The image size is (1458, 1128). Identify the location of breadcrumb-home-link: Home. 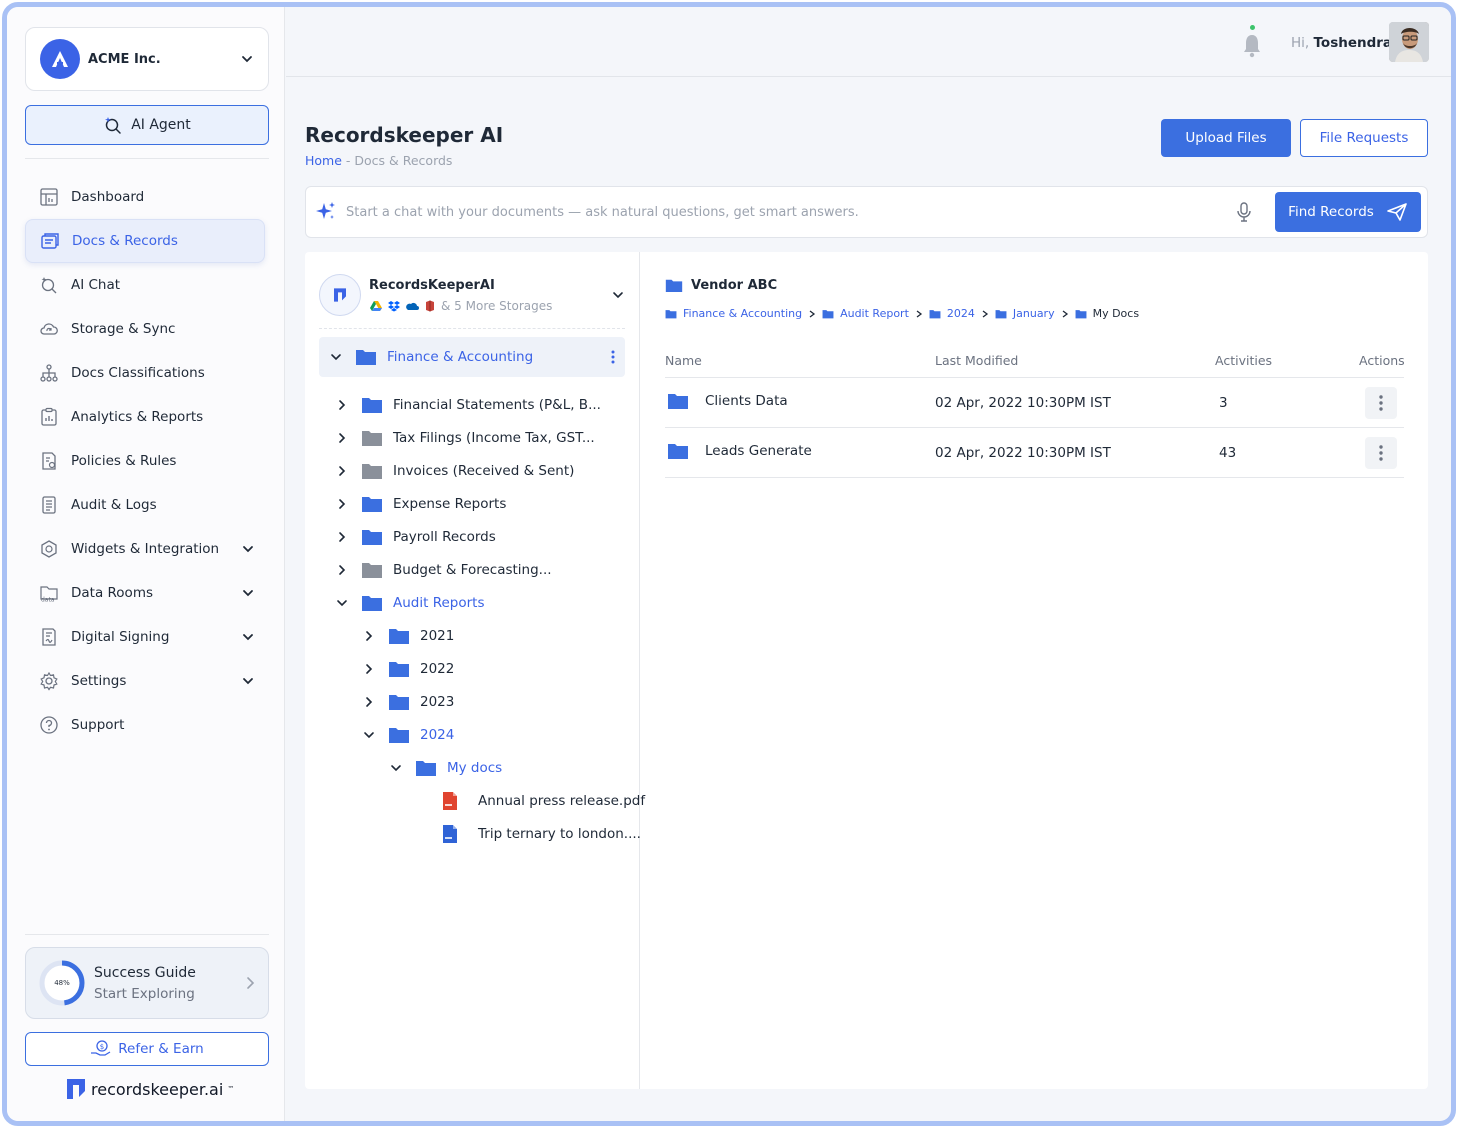
(323, 160).